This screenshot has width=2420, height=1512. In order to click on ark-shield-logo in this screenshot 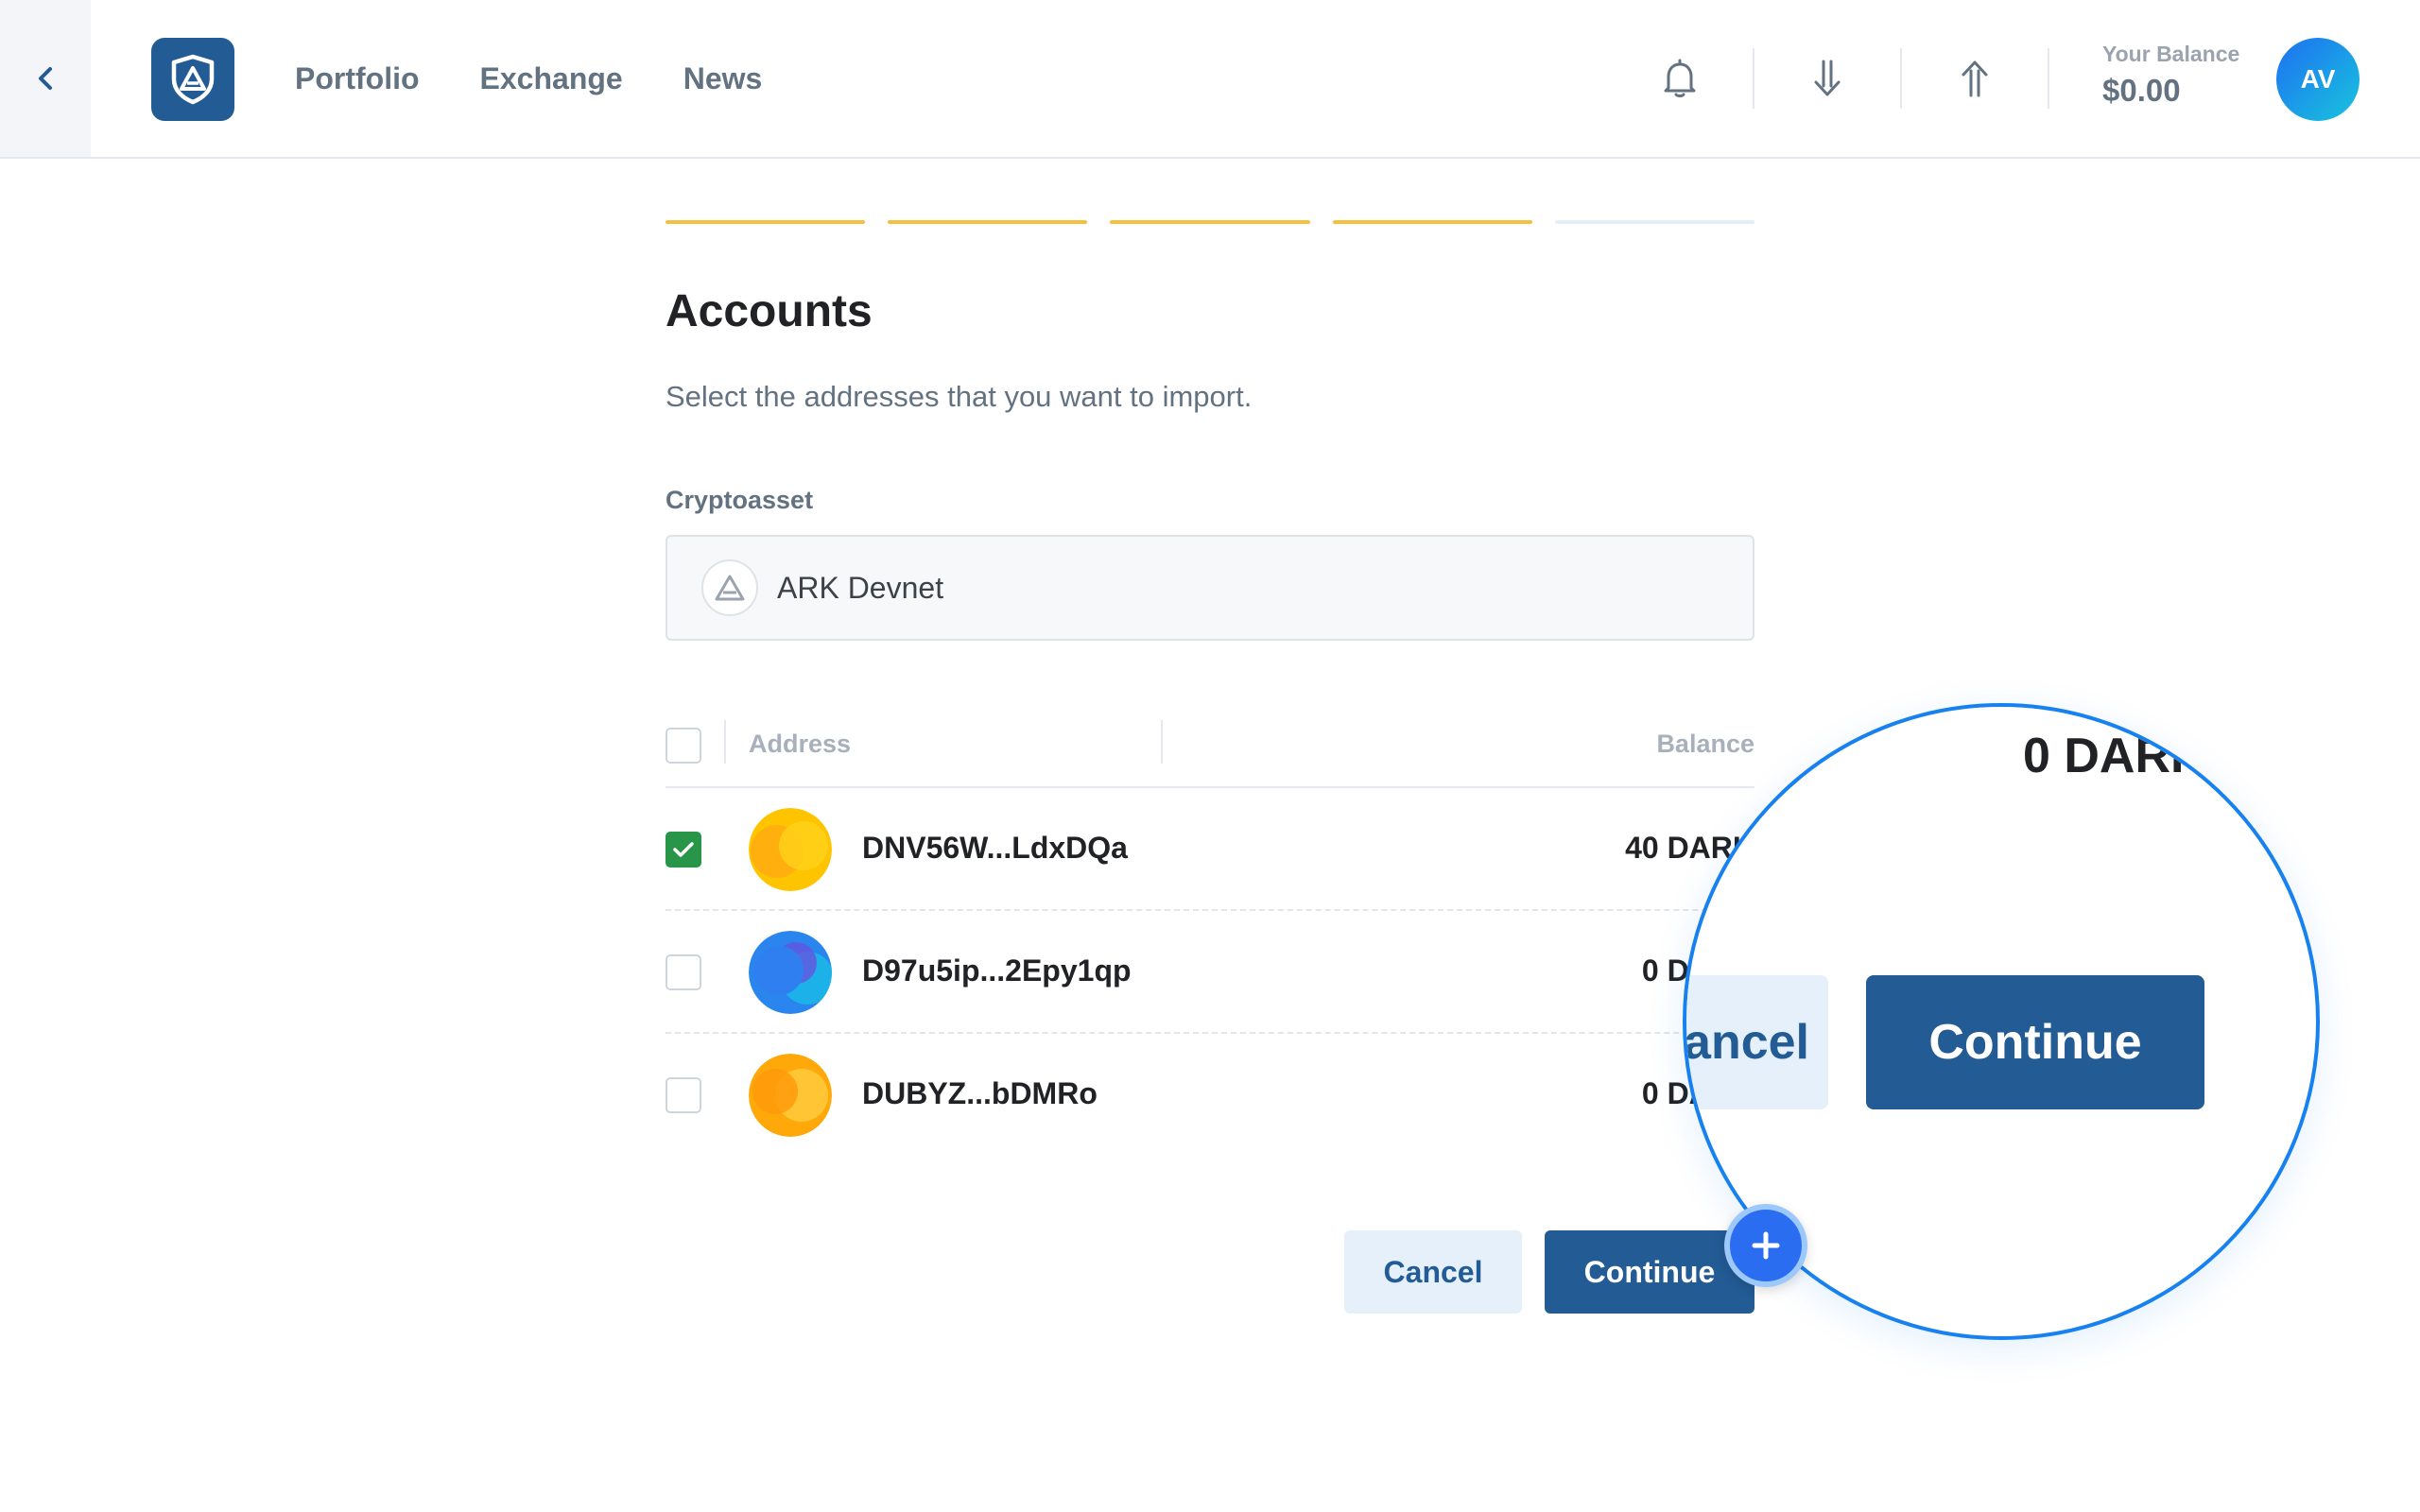, I will do `click(193, 79)`.